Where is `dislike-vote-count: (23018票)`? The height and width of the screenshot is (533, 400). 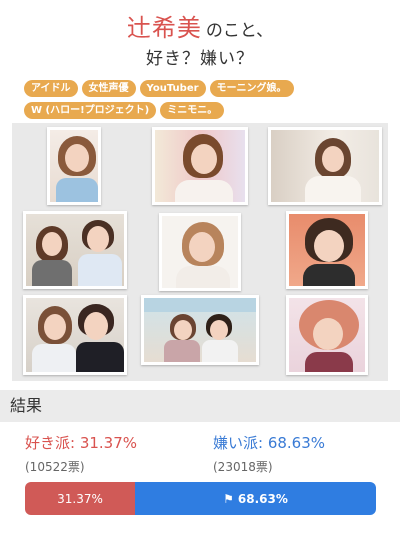
dislike-vote-count: (23018票) is located at coordinates (243, 467).